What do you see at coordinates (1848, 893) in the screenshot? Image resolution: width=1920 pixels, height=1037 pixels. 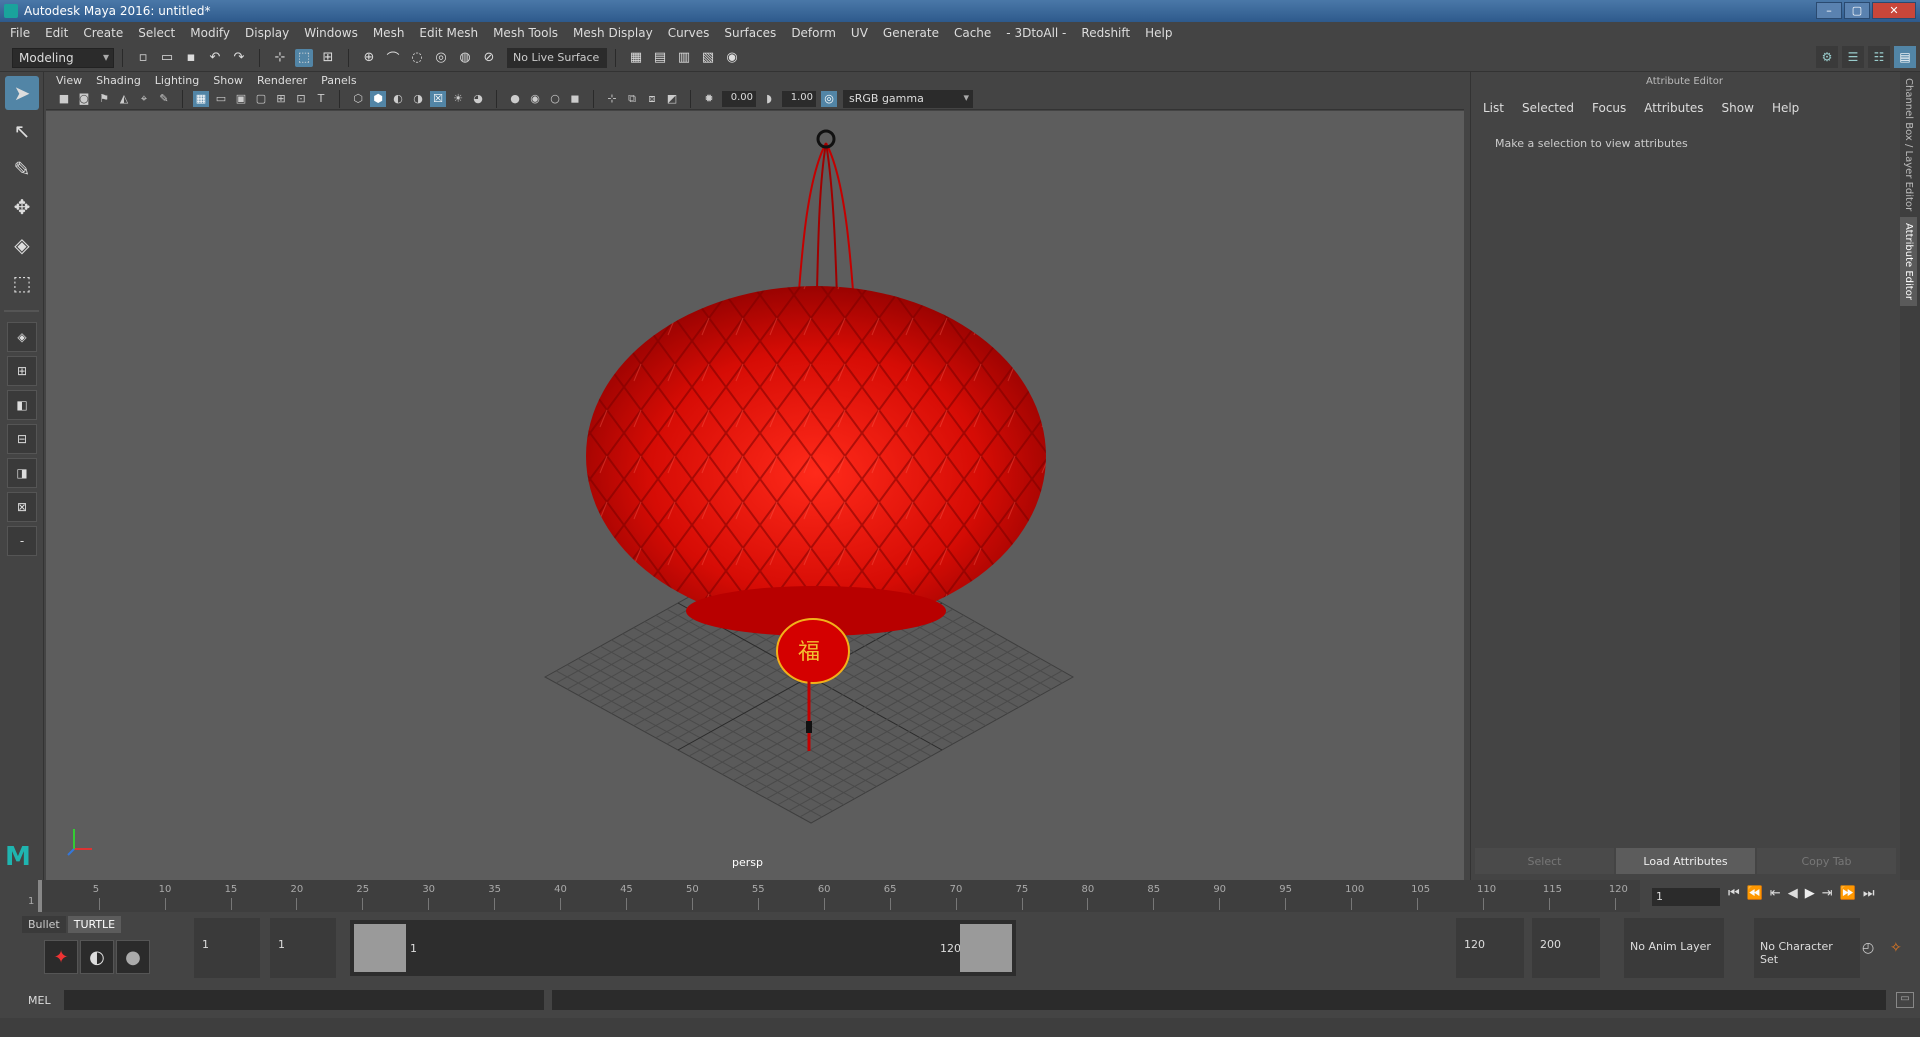 I see `step-forward-key-icon: ⏩` at bounding box center [1848, 893].